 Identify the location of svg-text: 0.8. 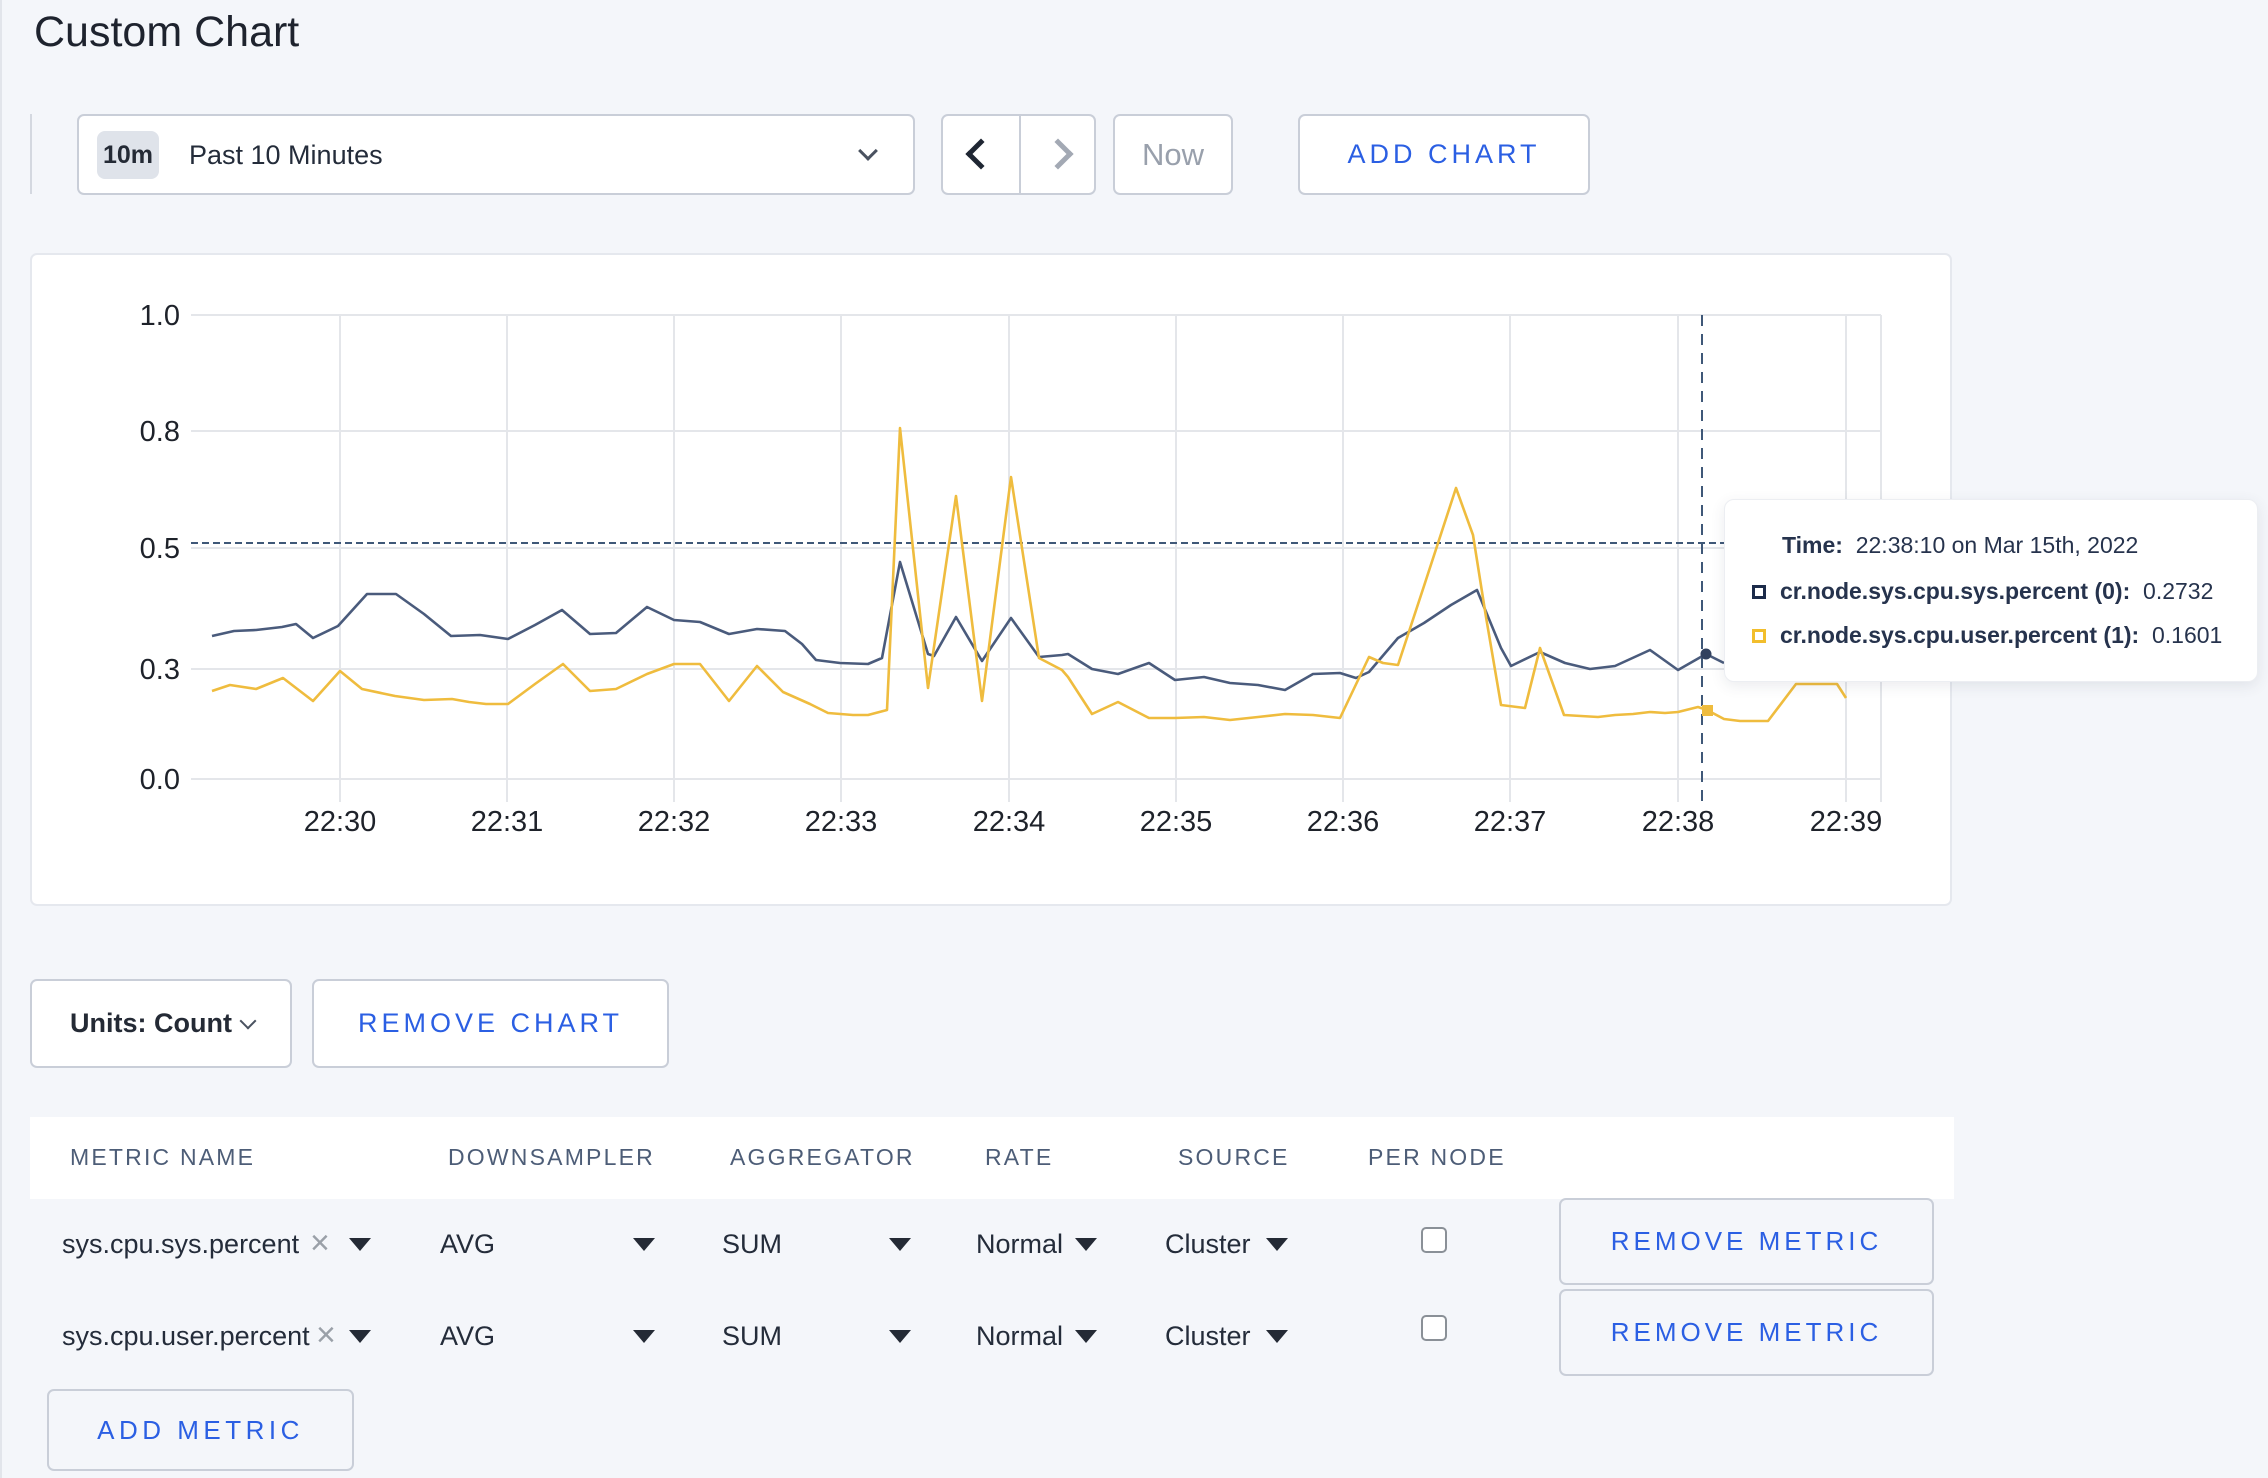
(160, 432).